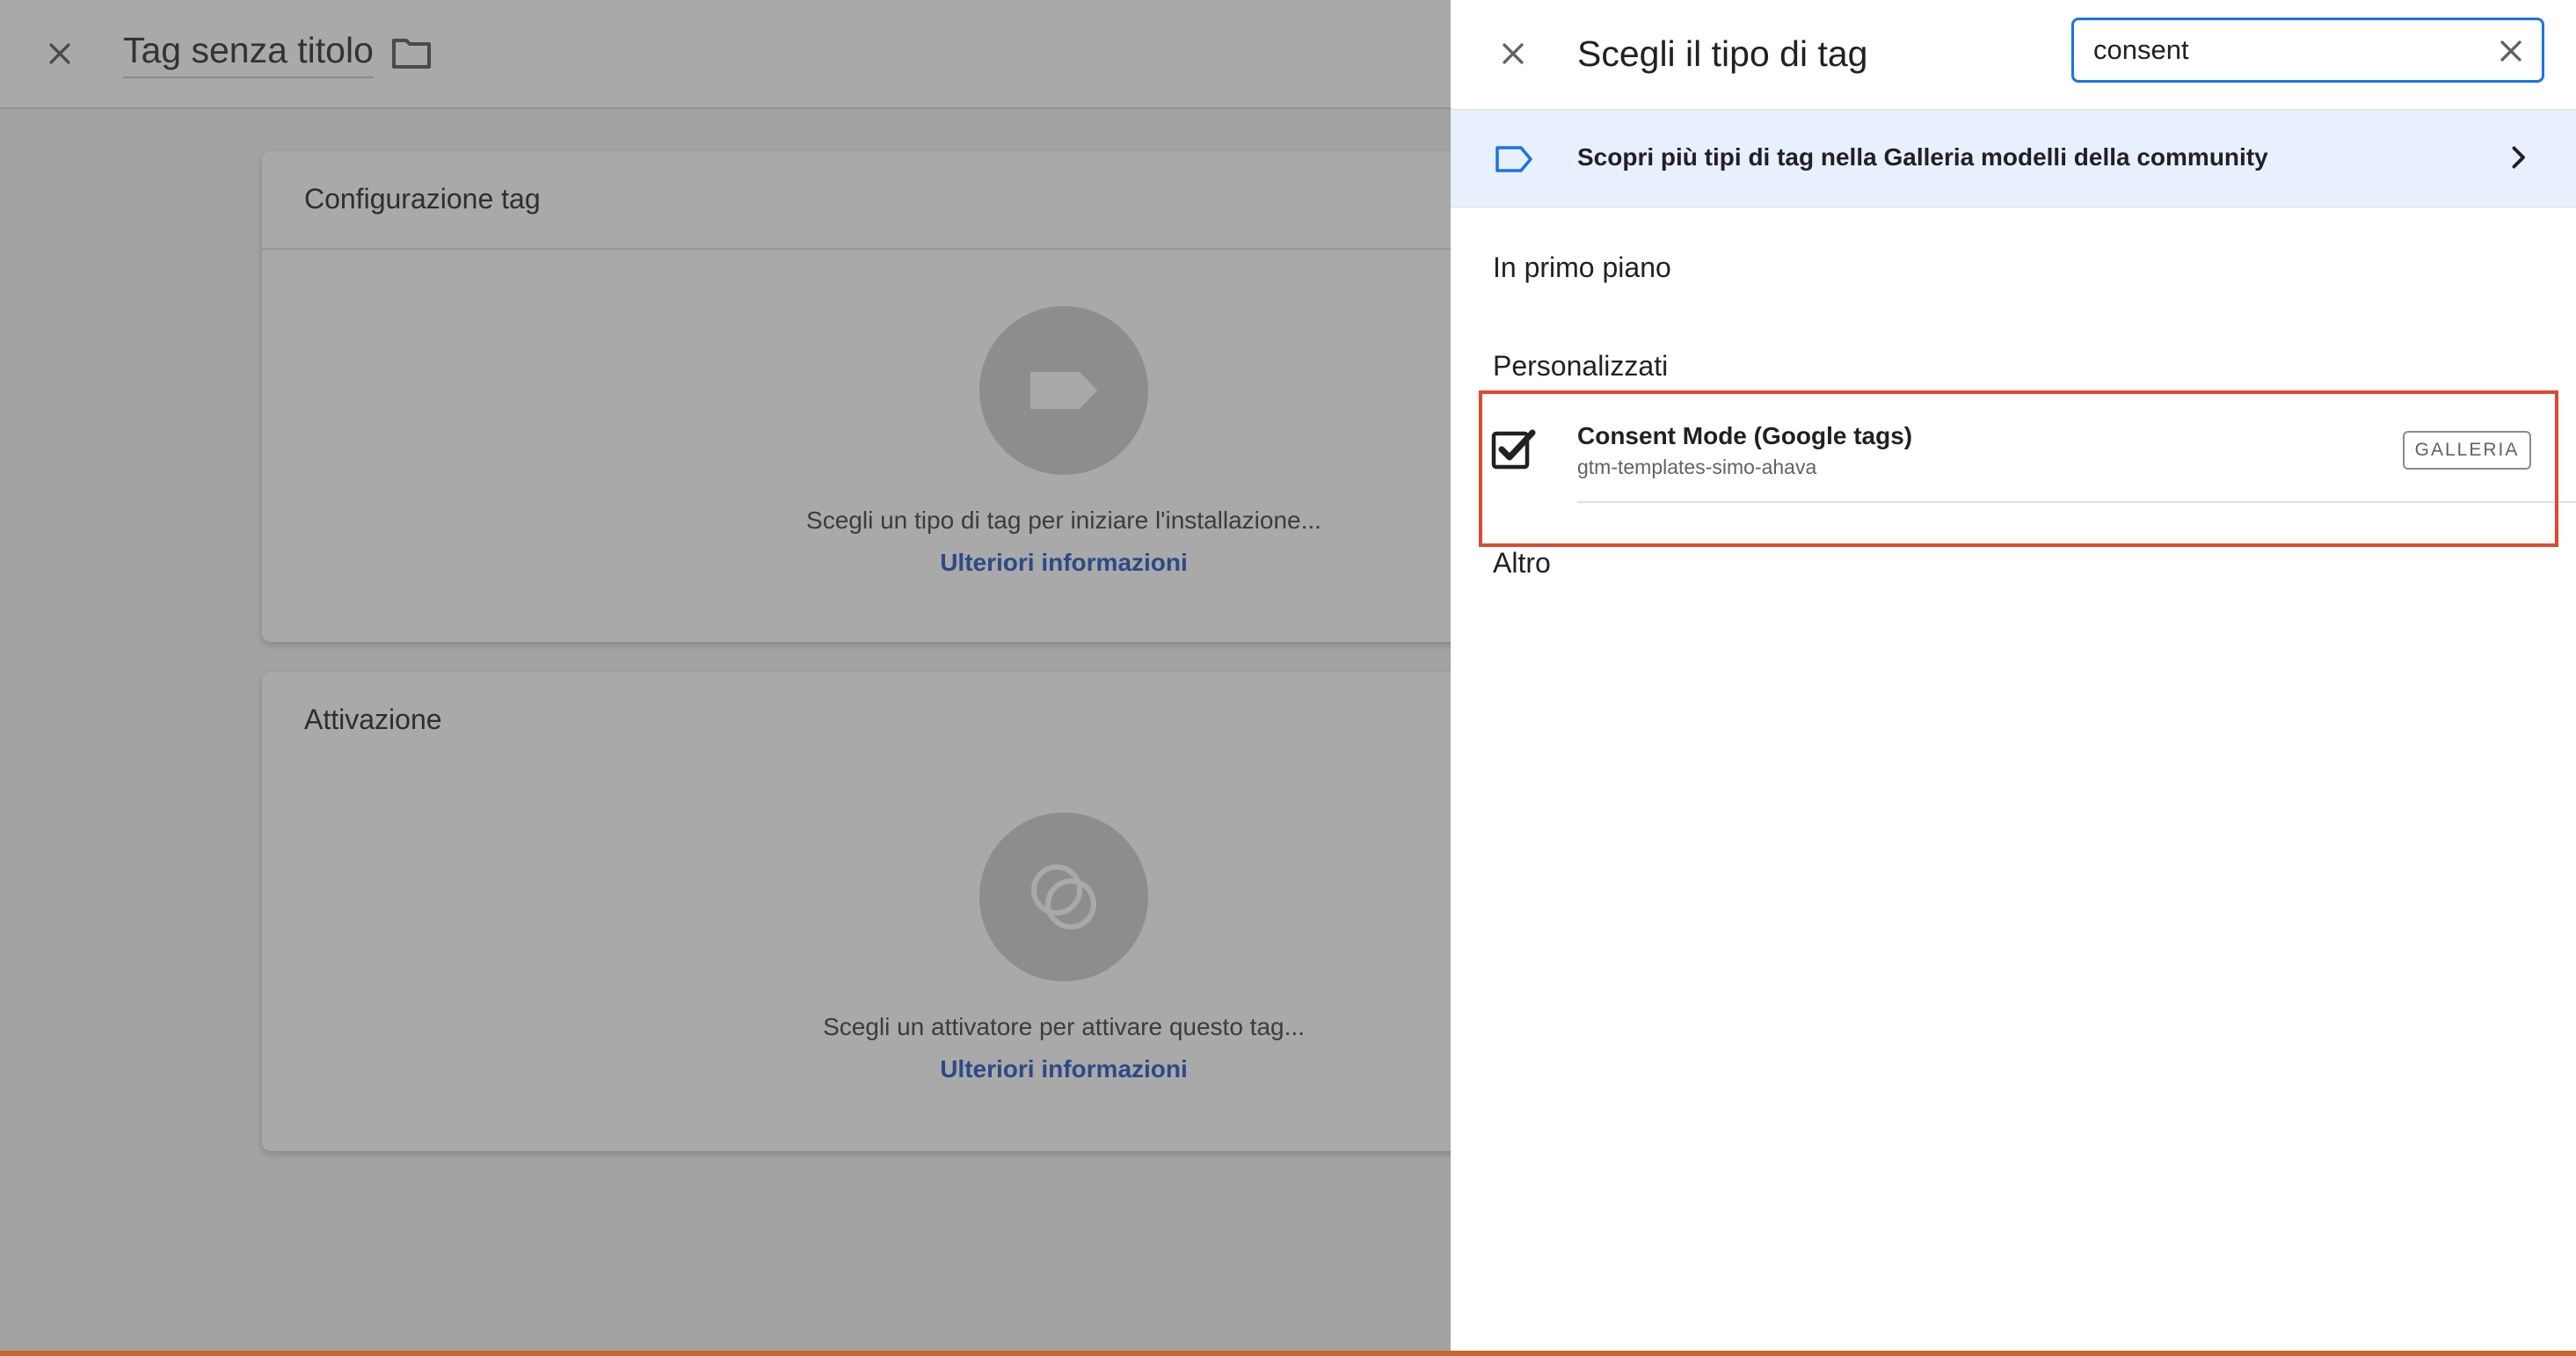 The height and width of the screenshot is (1356, 2576). What do you see at coordinates (411, 55) in the screenshot?
I see `folder-icon` at bounding box center [411, 55].